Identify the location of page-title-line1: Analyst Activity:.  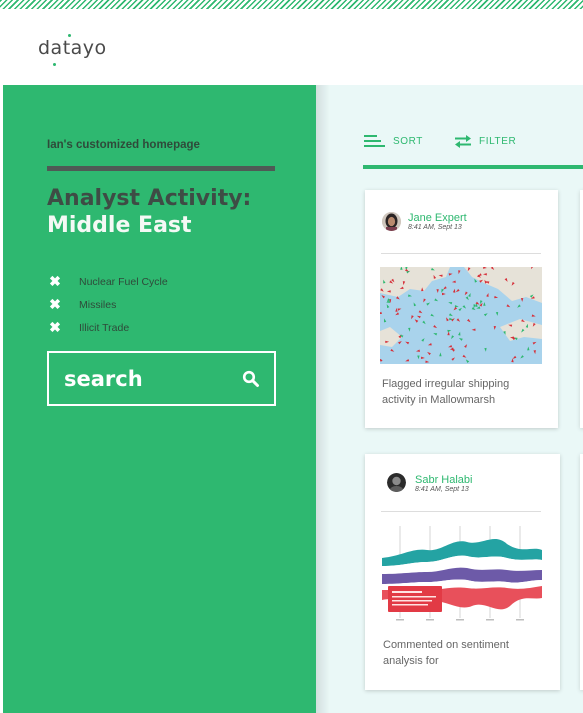
(149, 198).